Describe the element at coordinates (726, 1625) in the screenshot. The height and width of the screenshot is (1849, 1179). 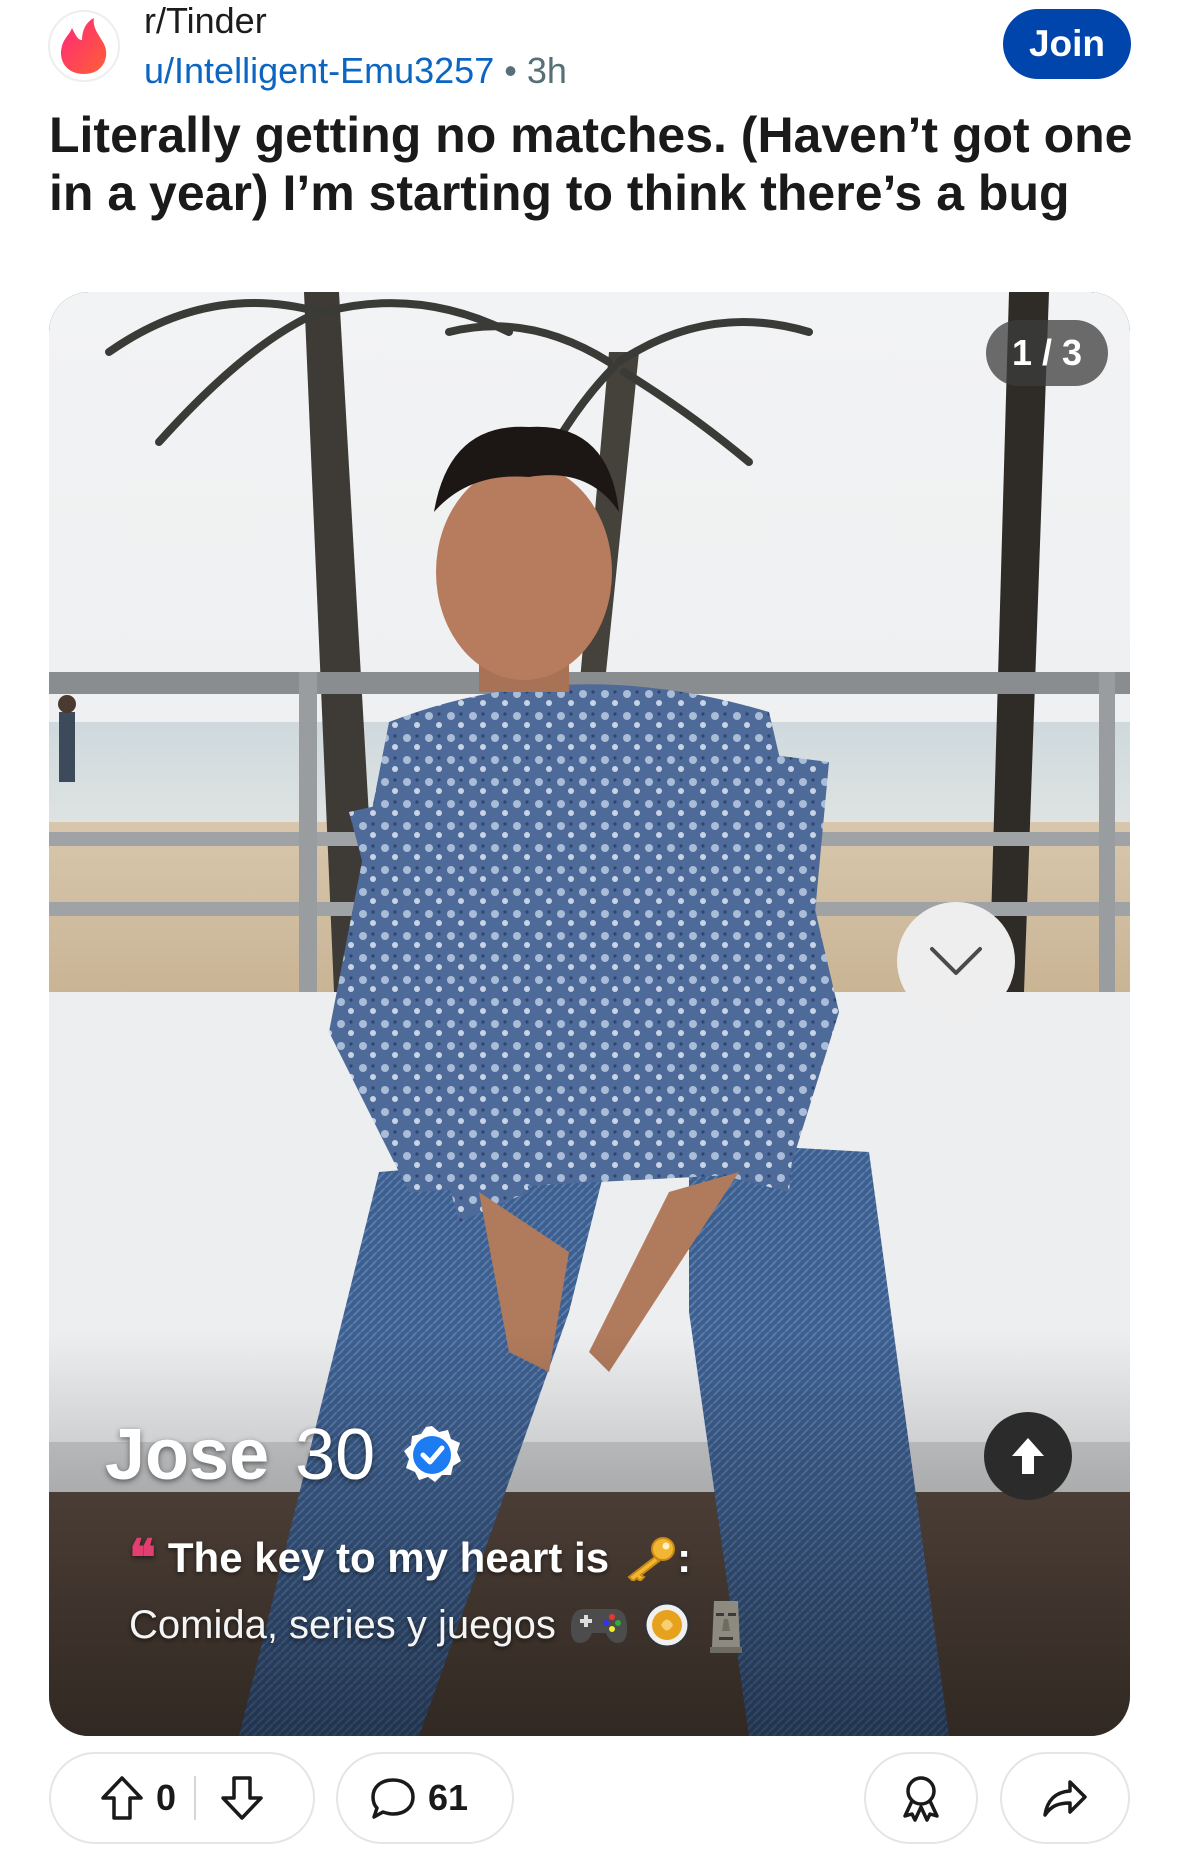
I see `moai-emoji` at that location.